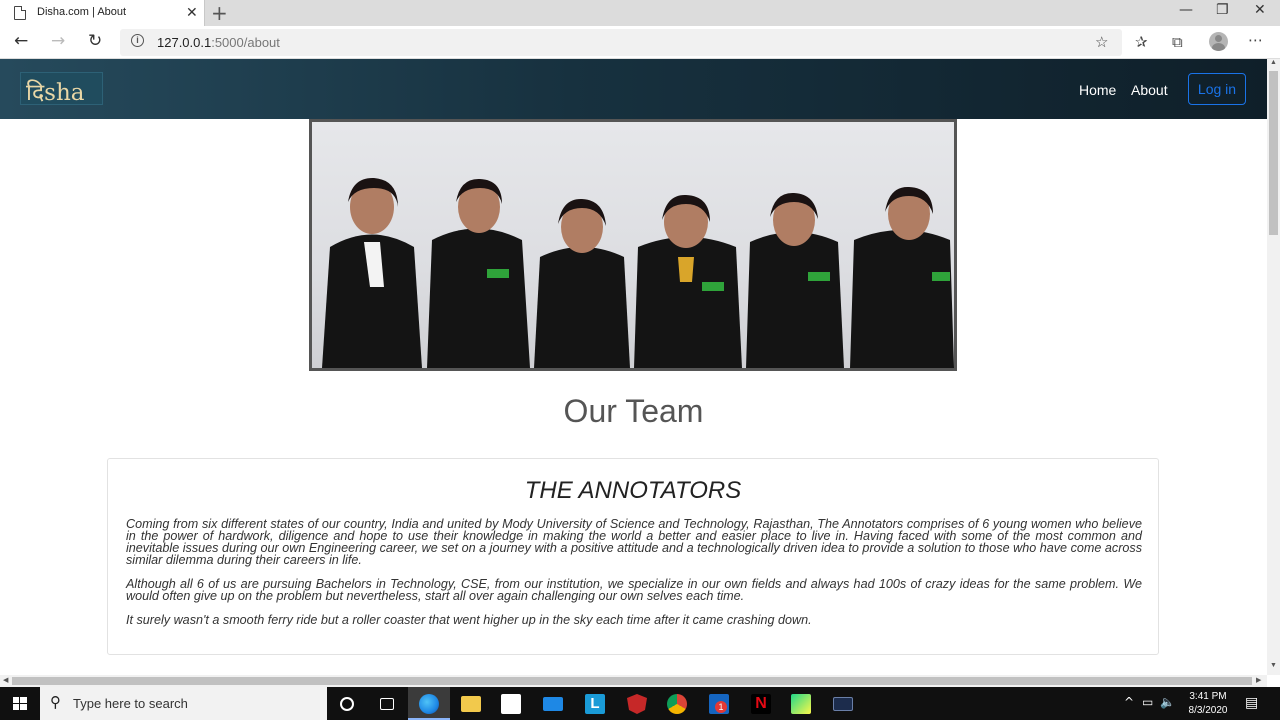 The height and width of the screenshot is (725, 1280). What do you see at coordinates (1222, 10) in the screenshot?
I see `maximize-button: ❐` at bounding box center [1222, 10].